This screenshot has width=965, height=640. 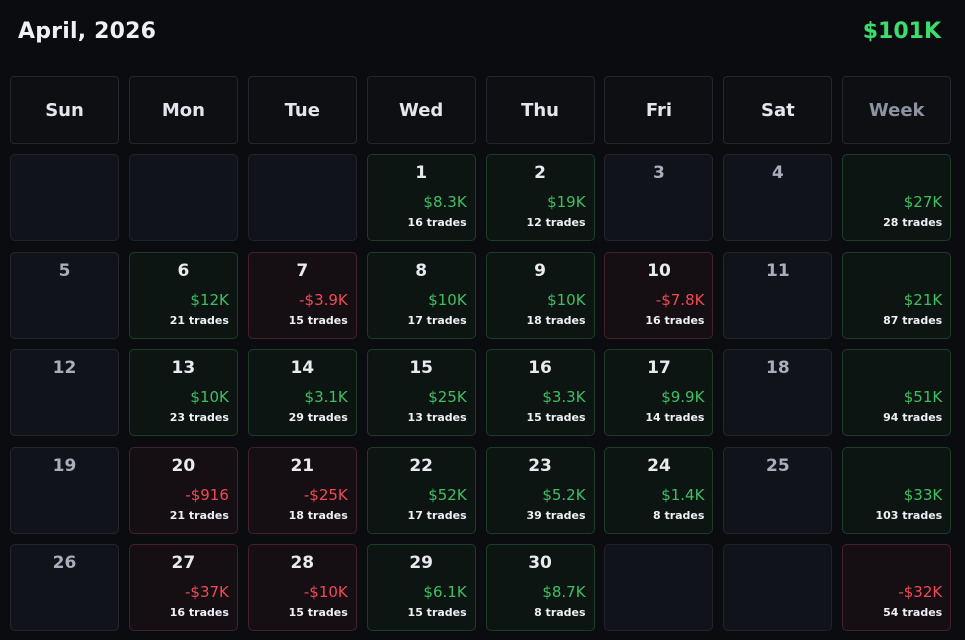 I want to click on day-cell: 19, so click(x=64, y=490).